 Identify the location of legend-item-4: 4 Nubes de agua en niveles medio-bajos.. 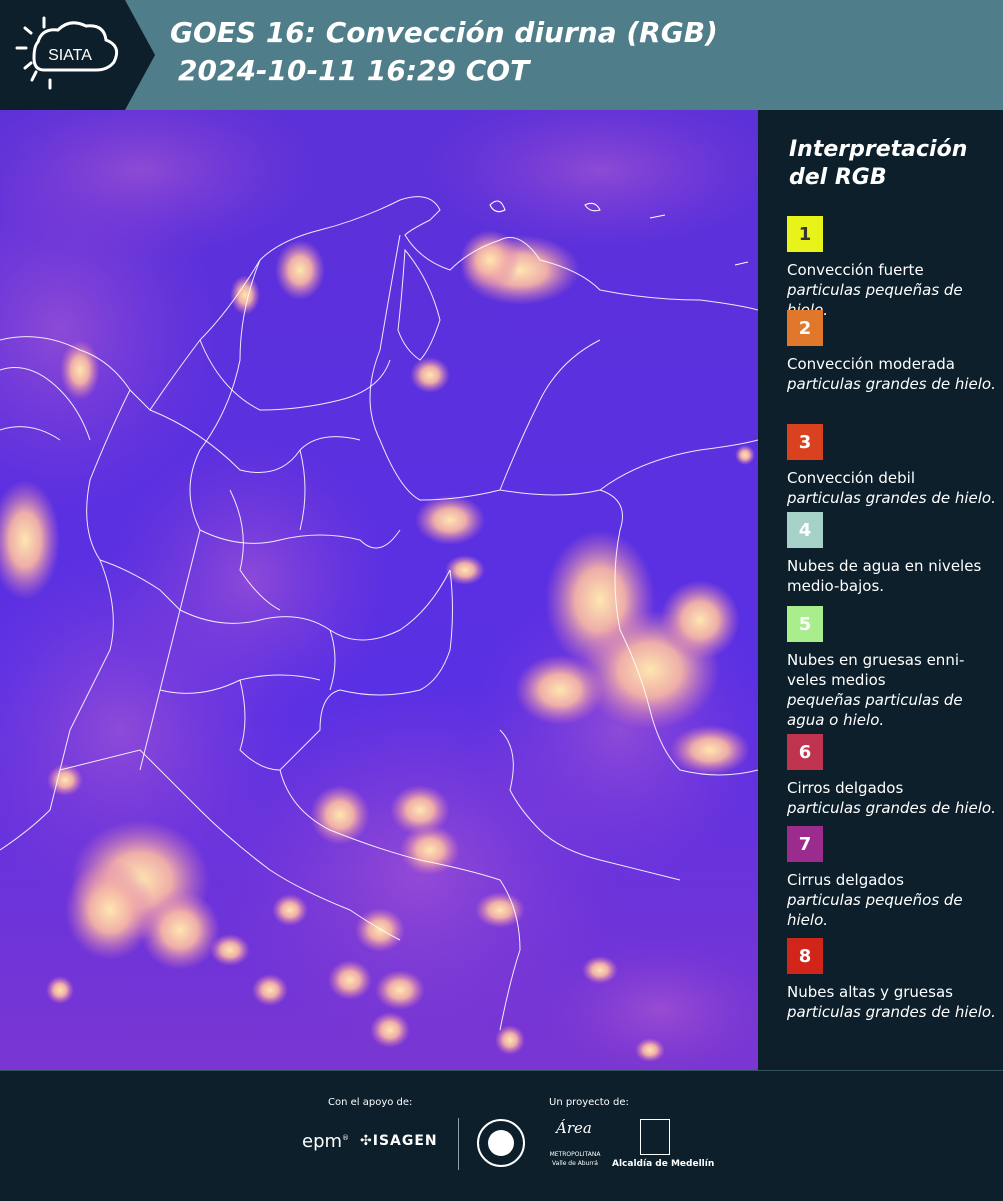
(892, 554).